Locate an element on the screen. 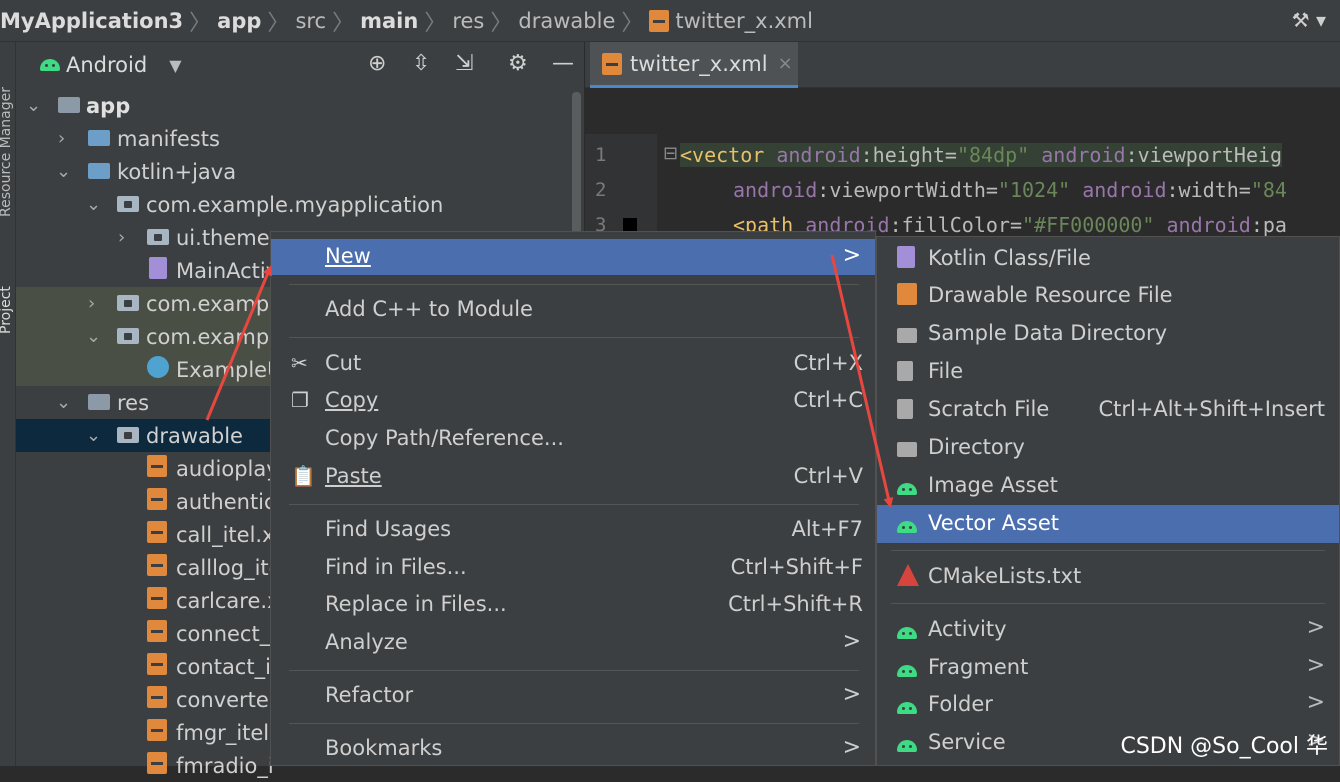 This screenshot has height=782, width=1340. tree-item-label: app is located at coordinates (108, 105).